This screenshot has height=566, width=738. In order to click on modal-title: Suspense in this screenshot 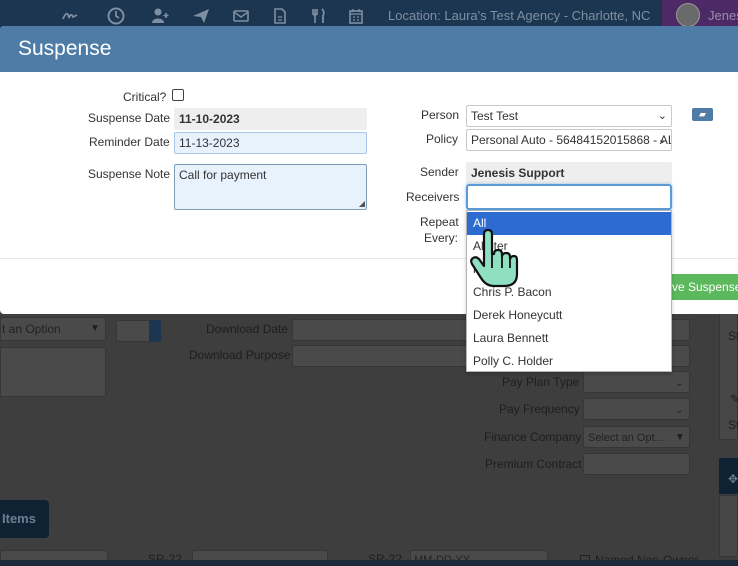, I will do `click(65, 48)`.